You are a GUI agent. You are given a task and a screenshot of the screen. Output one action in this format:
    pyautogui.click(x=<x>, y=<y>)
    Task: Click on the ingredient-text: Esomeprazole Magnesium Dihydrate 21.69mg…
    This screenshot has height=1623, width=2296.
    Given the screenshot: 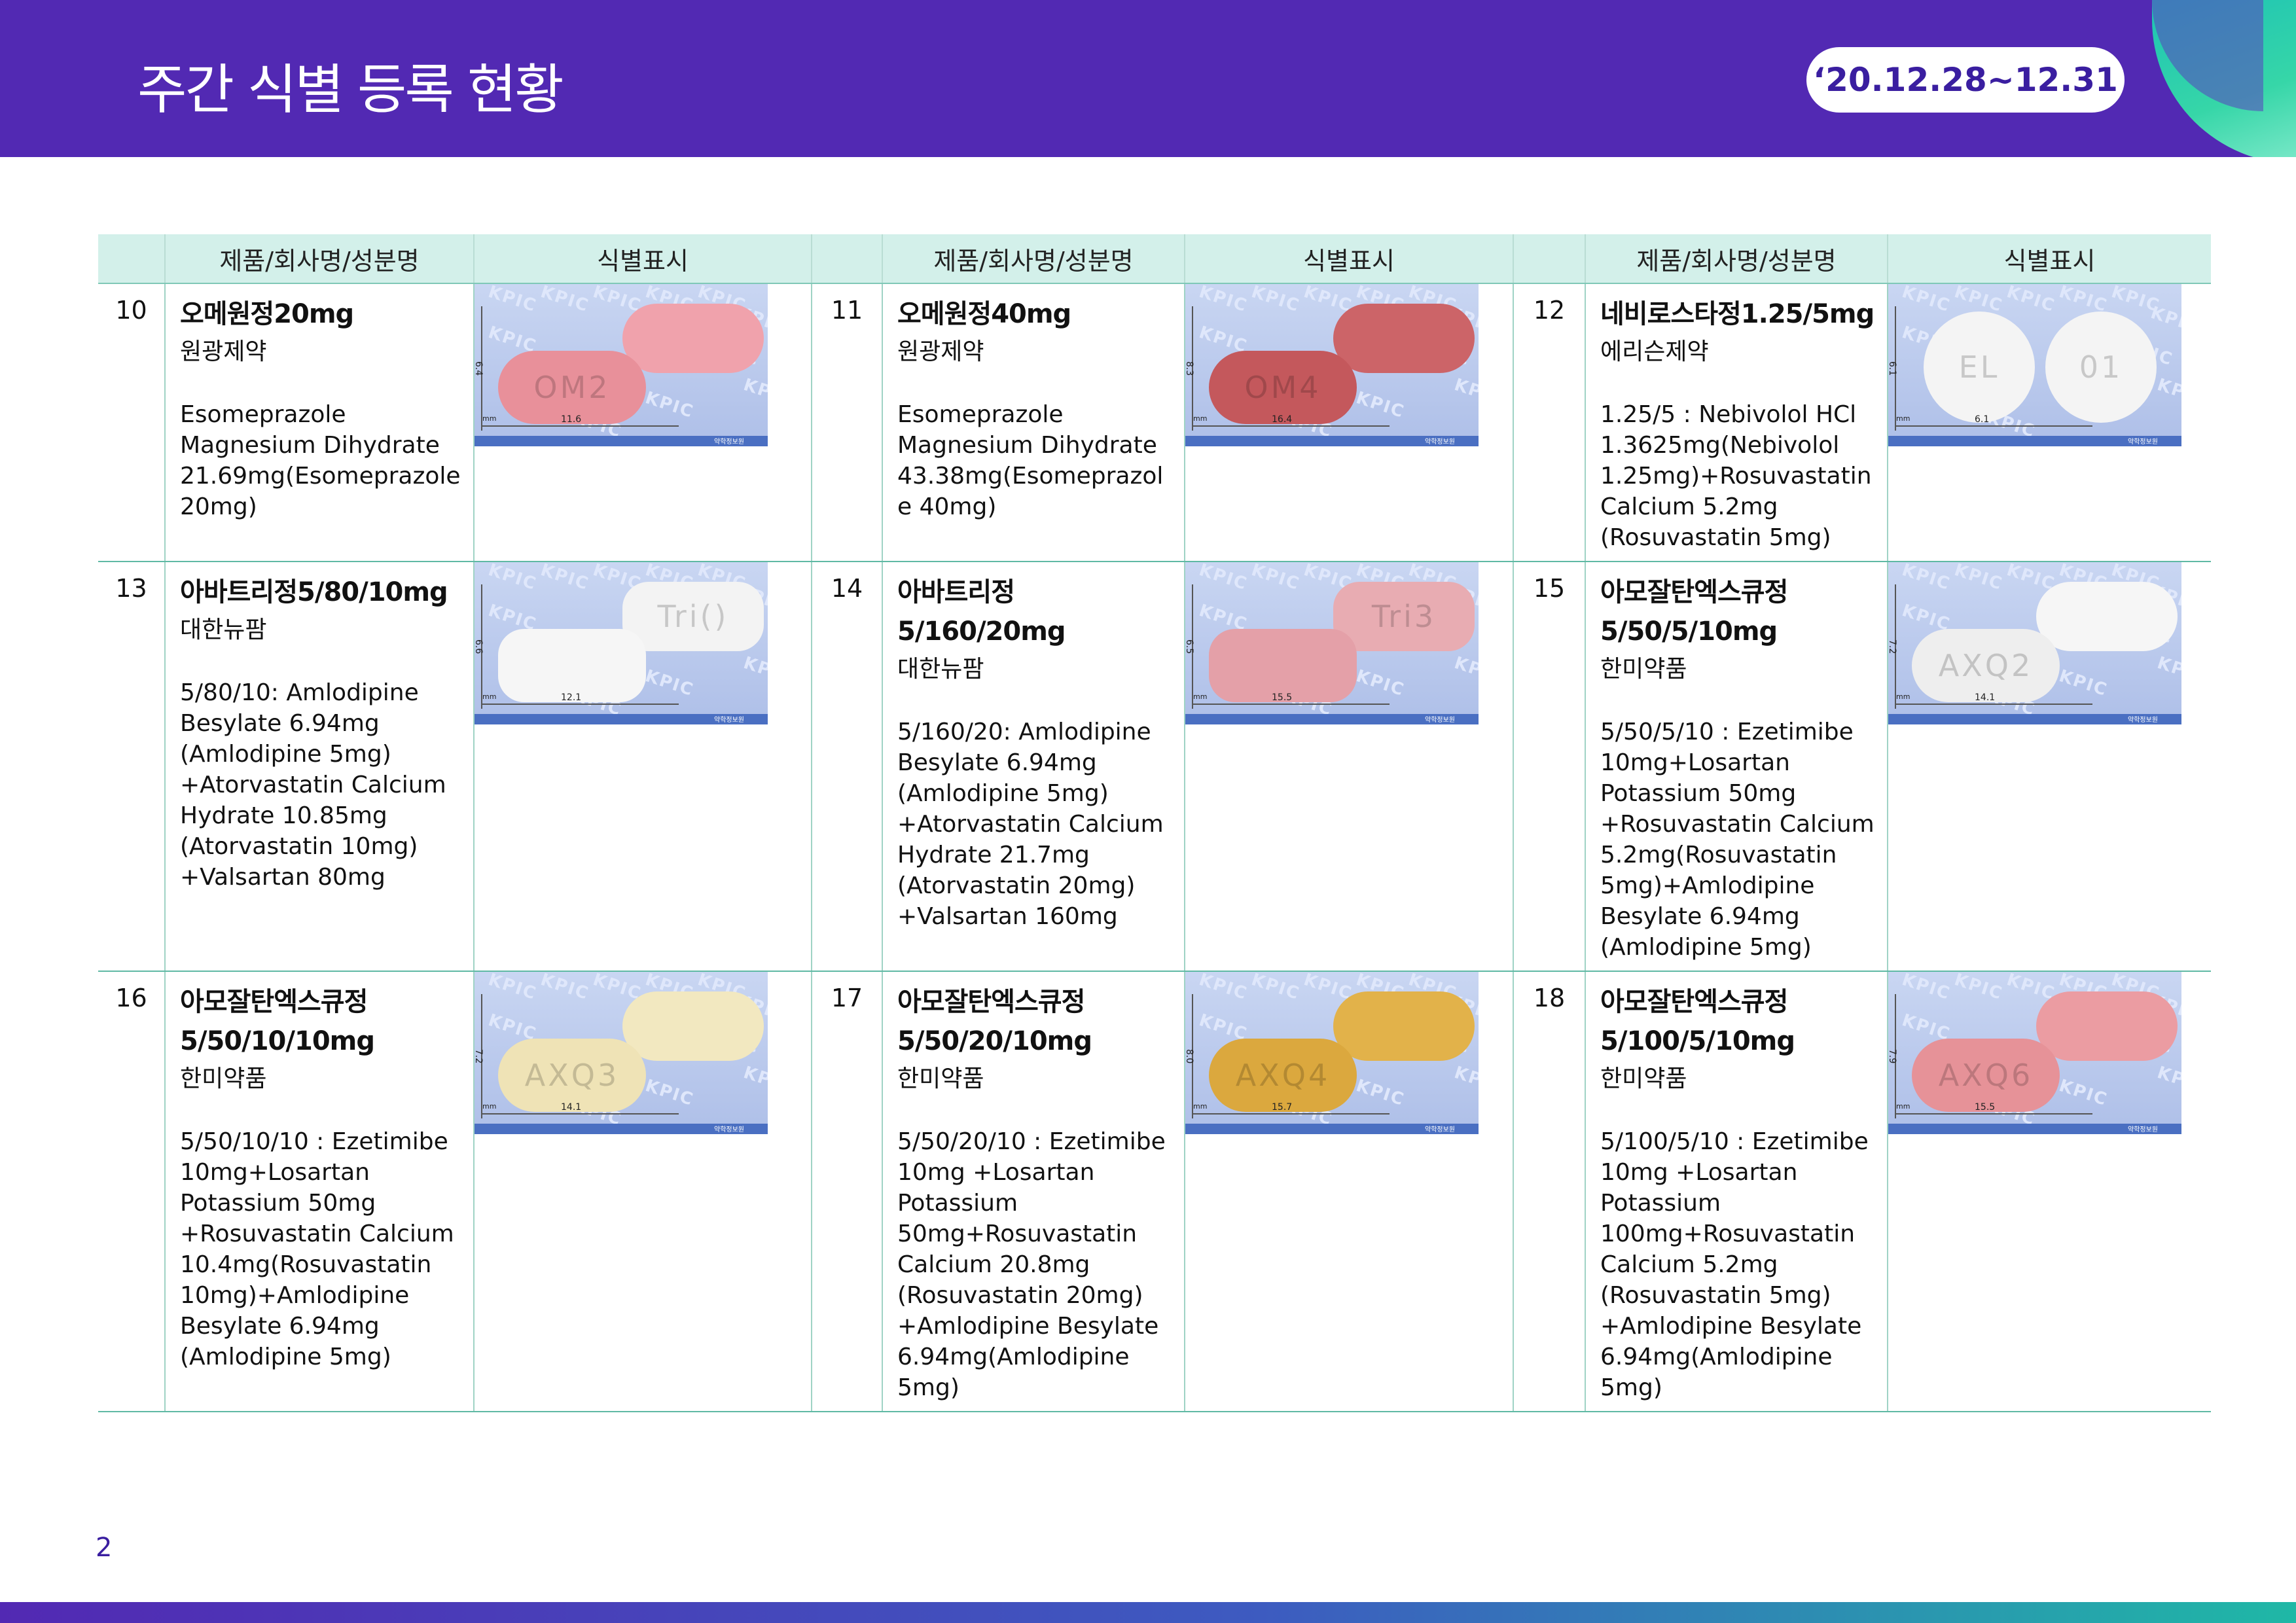 What is the action you would take?
    pyautogui.click(x=320, y=461)
    